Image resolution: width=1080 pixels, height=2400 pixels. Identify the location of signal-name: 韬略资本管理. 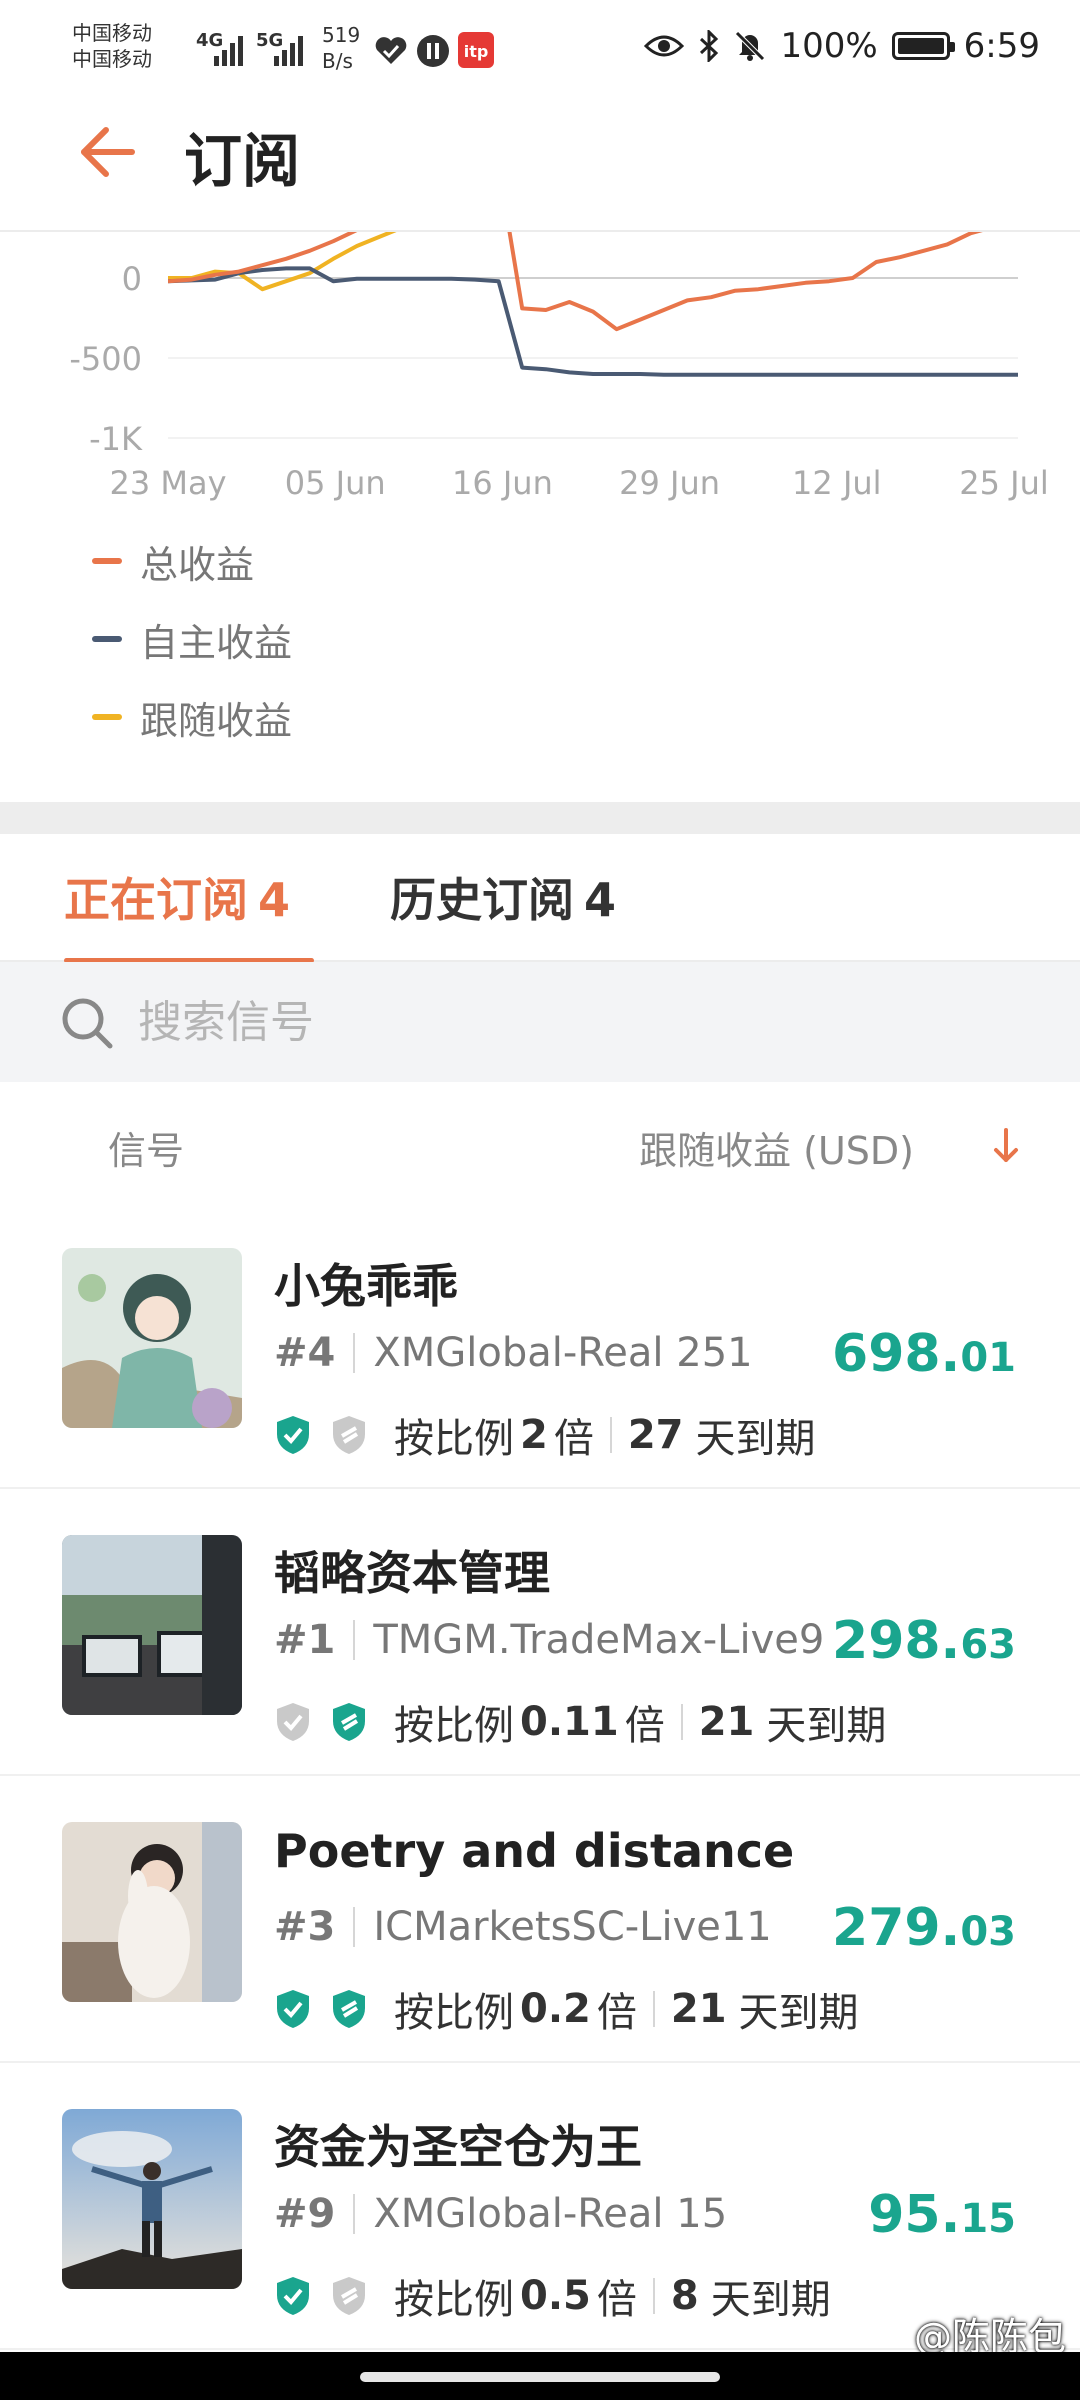
(412, 1573).